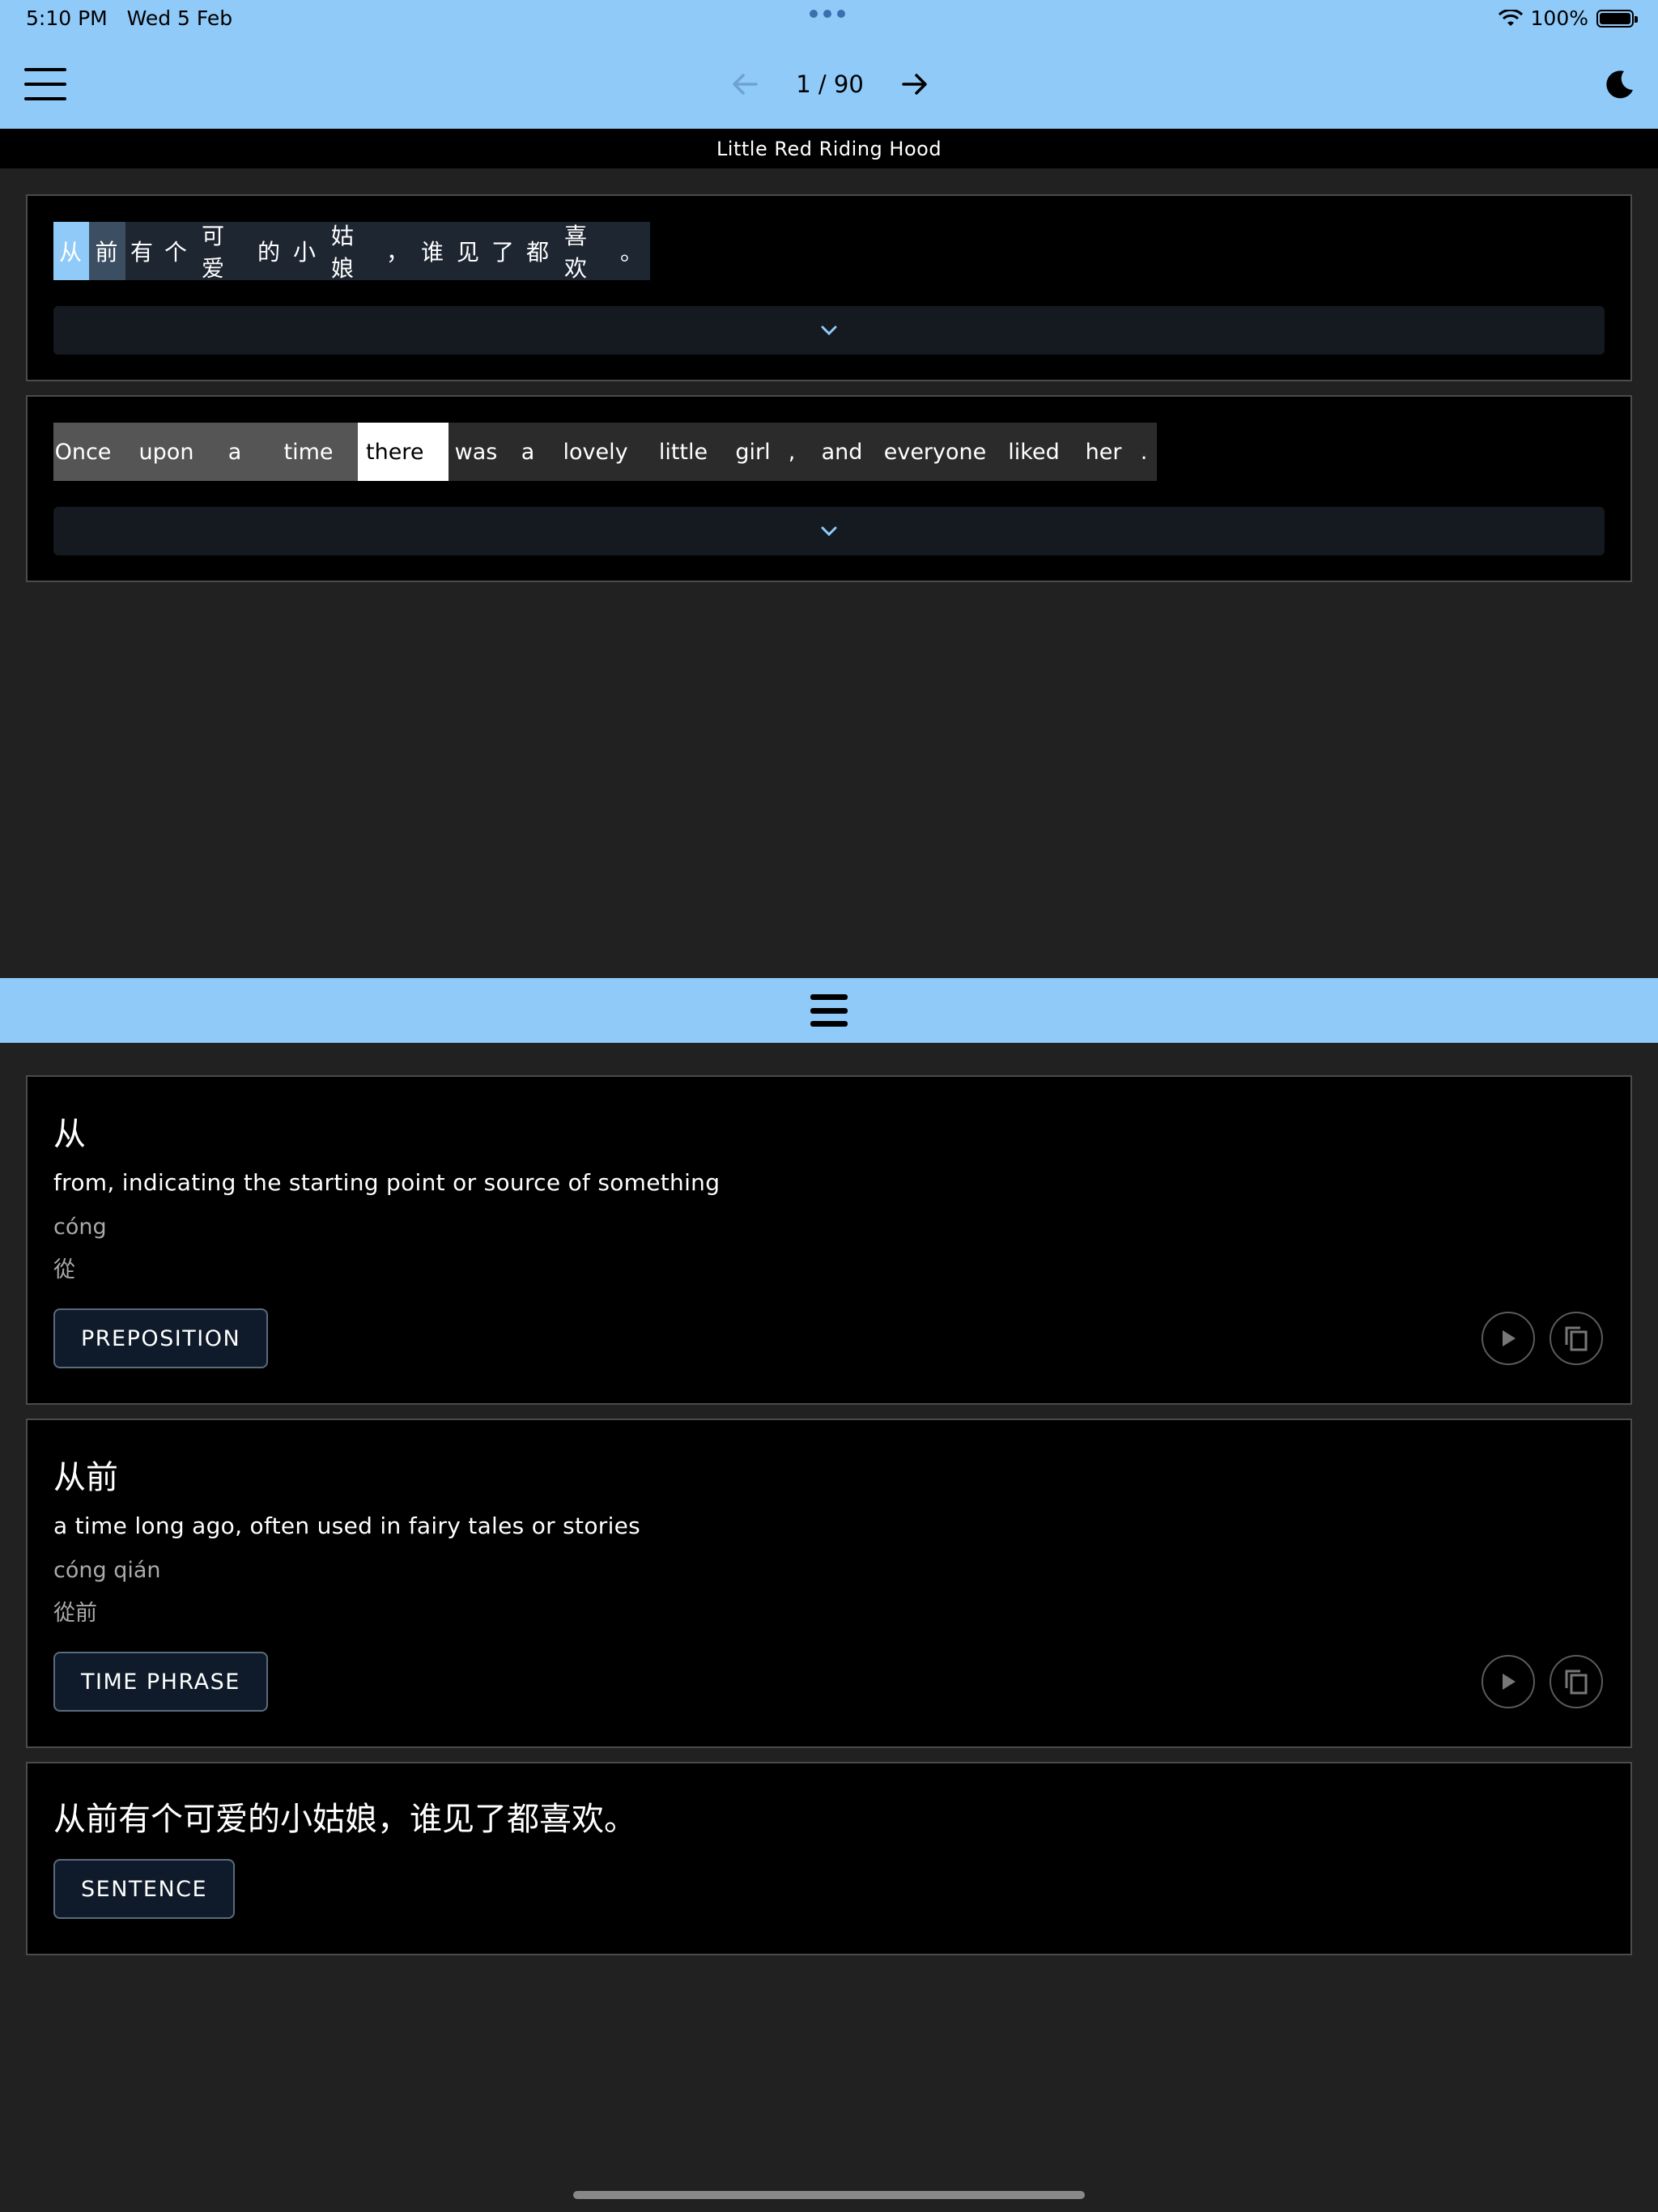 Image resolution: width=1658 pixels, height=2212 pixels. I want to click on home-indicator, so click(829, 2195).